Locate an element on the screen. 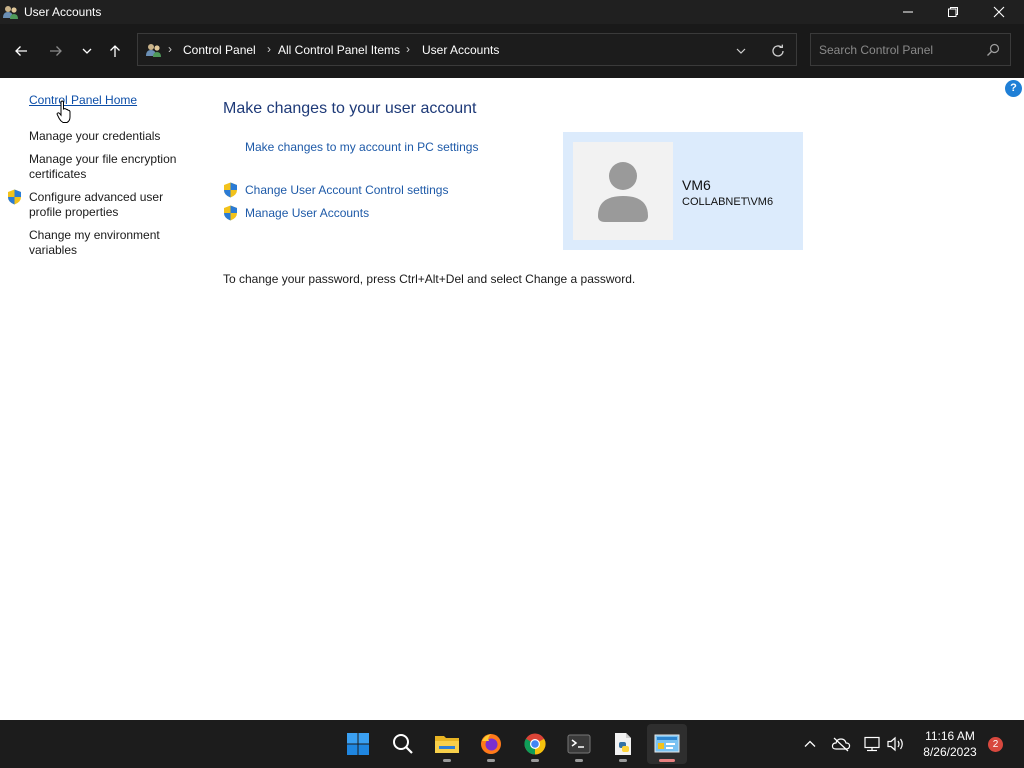 Image resolution: width=1024 pixels, height=768 pixels. start-button is located at coordinates (358, 744).